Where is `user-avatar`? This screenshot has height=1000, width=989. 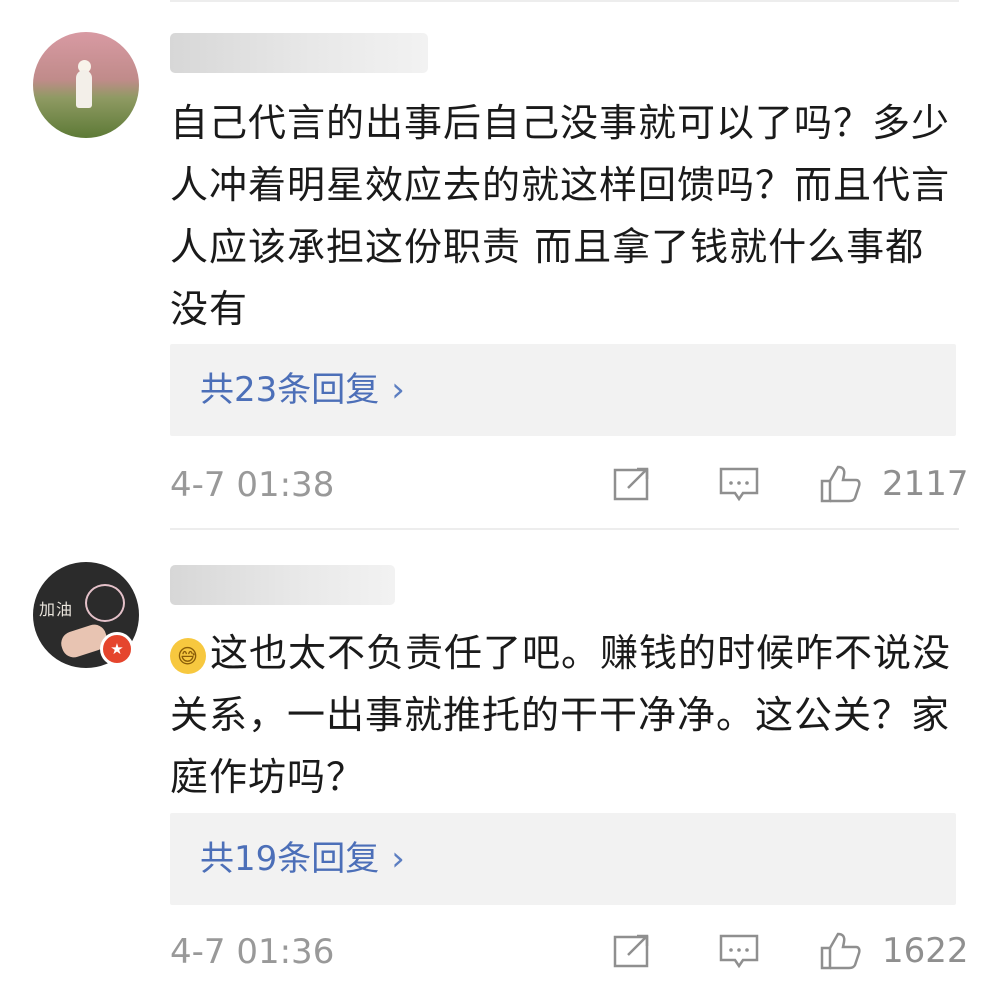 user-avatar is located at coordinates (86, 85).